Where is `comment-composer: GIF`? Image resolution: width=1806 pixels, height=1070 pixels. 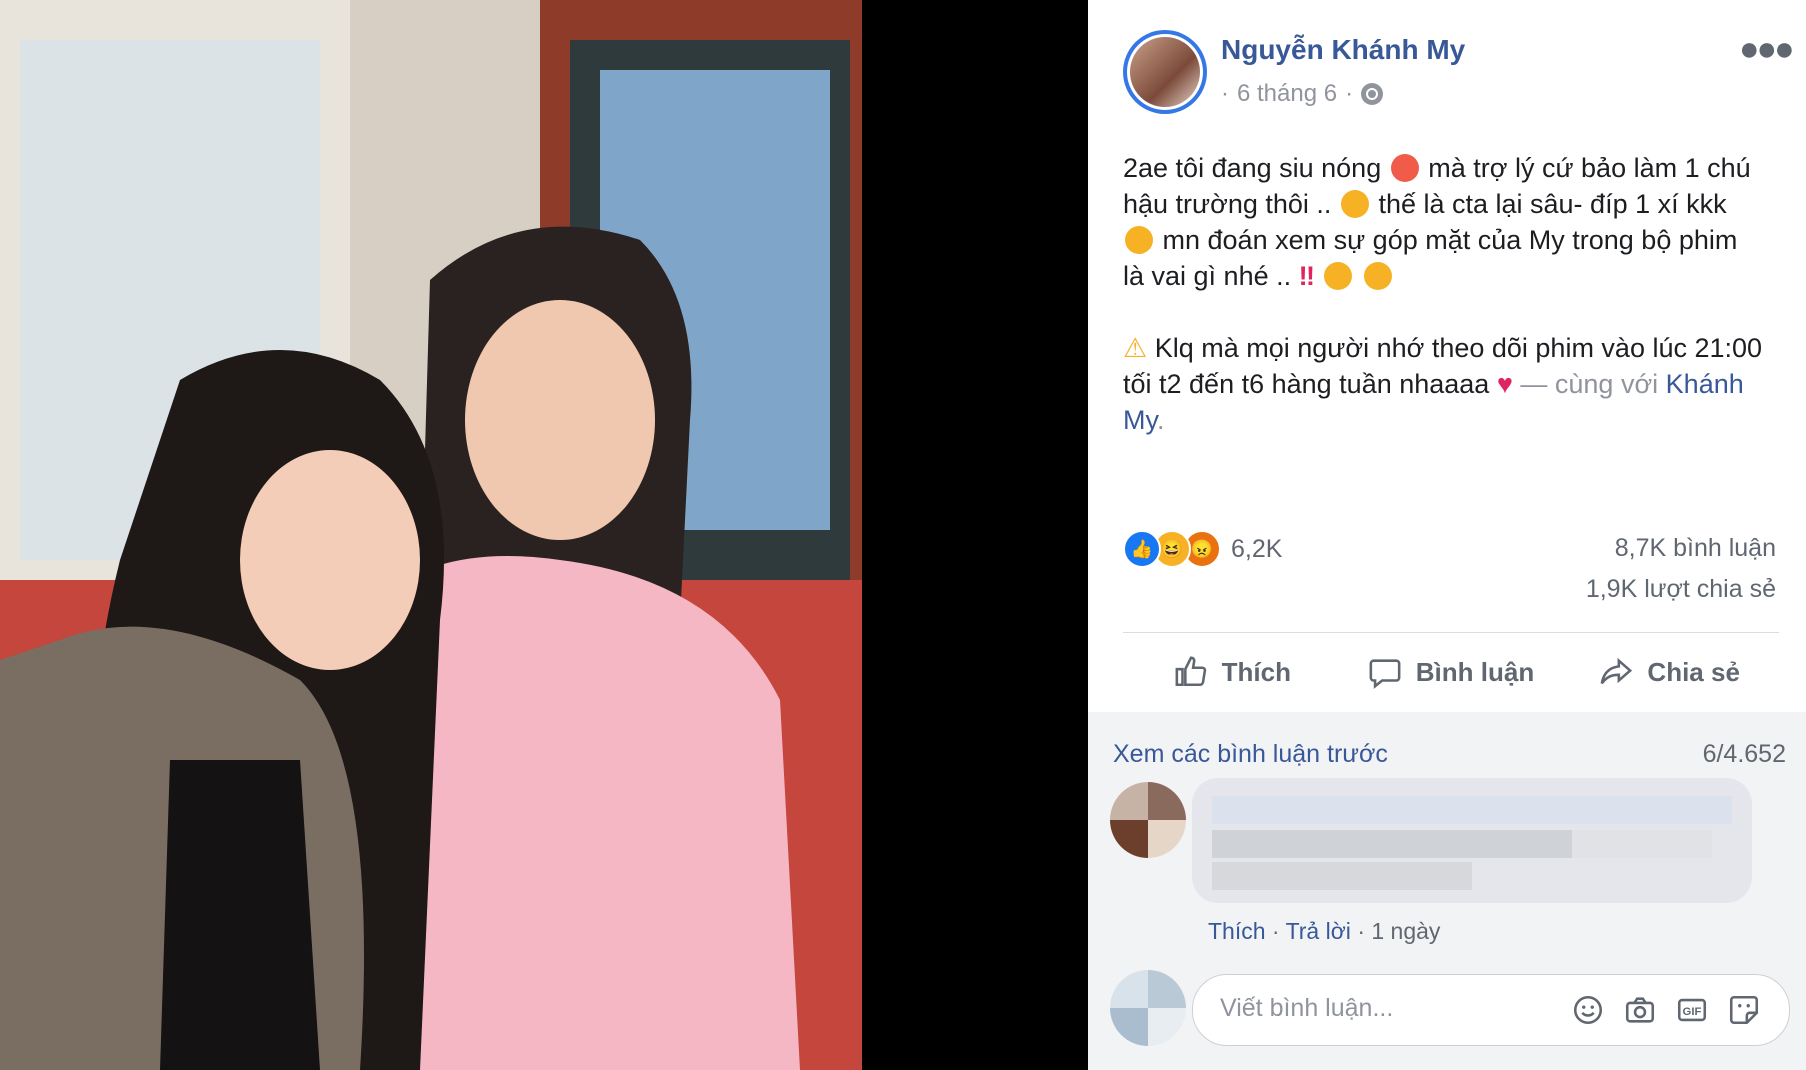
comment-composer: GIF is located at coordinates (1491, 1010).